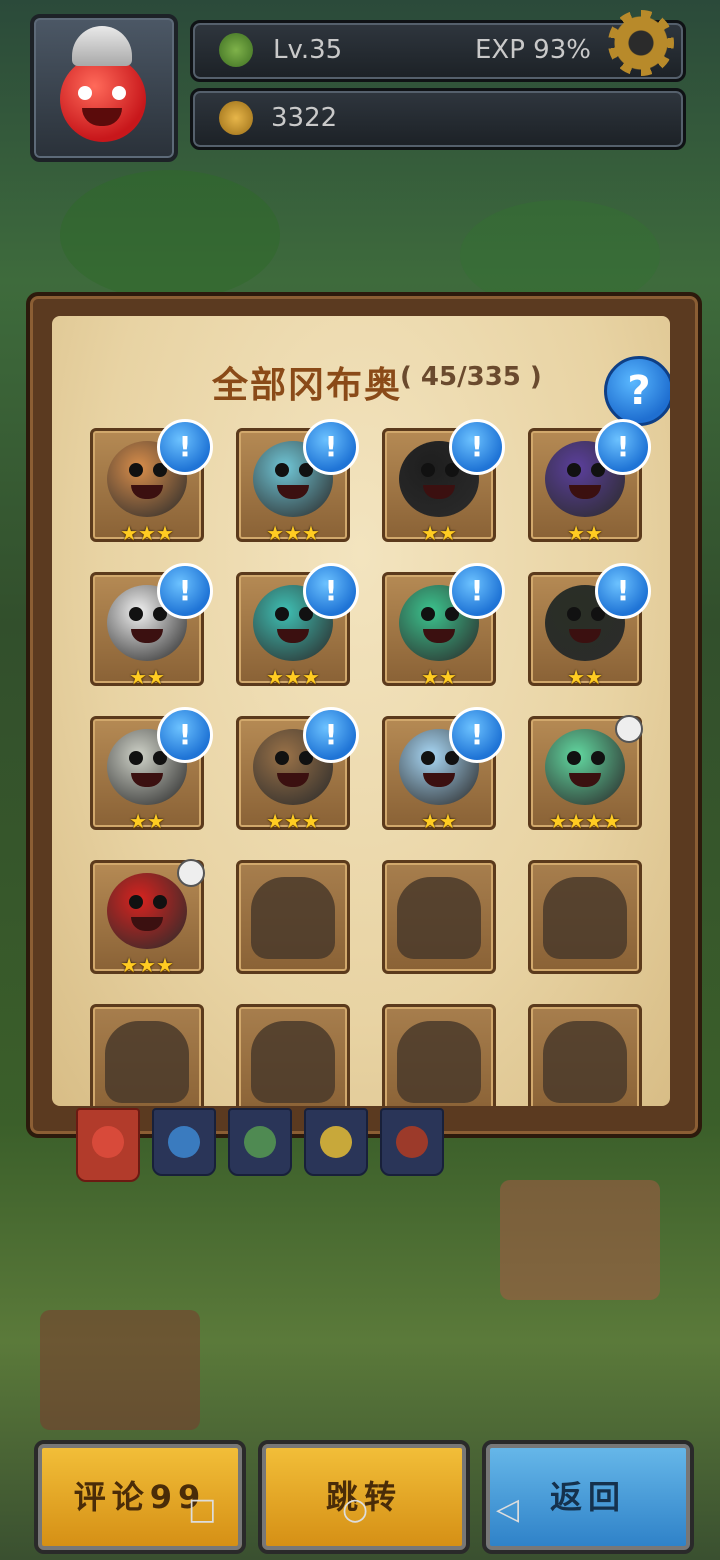 The width and height of the screenshot is (720, 1560). I want to click on gear-icon, so click(641, 43).